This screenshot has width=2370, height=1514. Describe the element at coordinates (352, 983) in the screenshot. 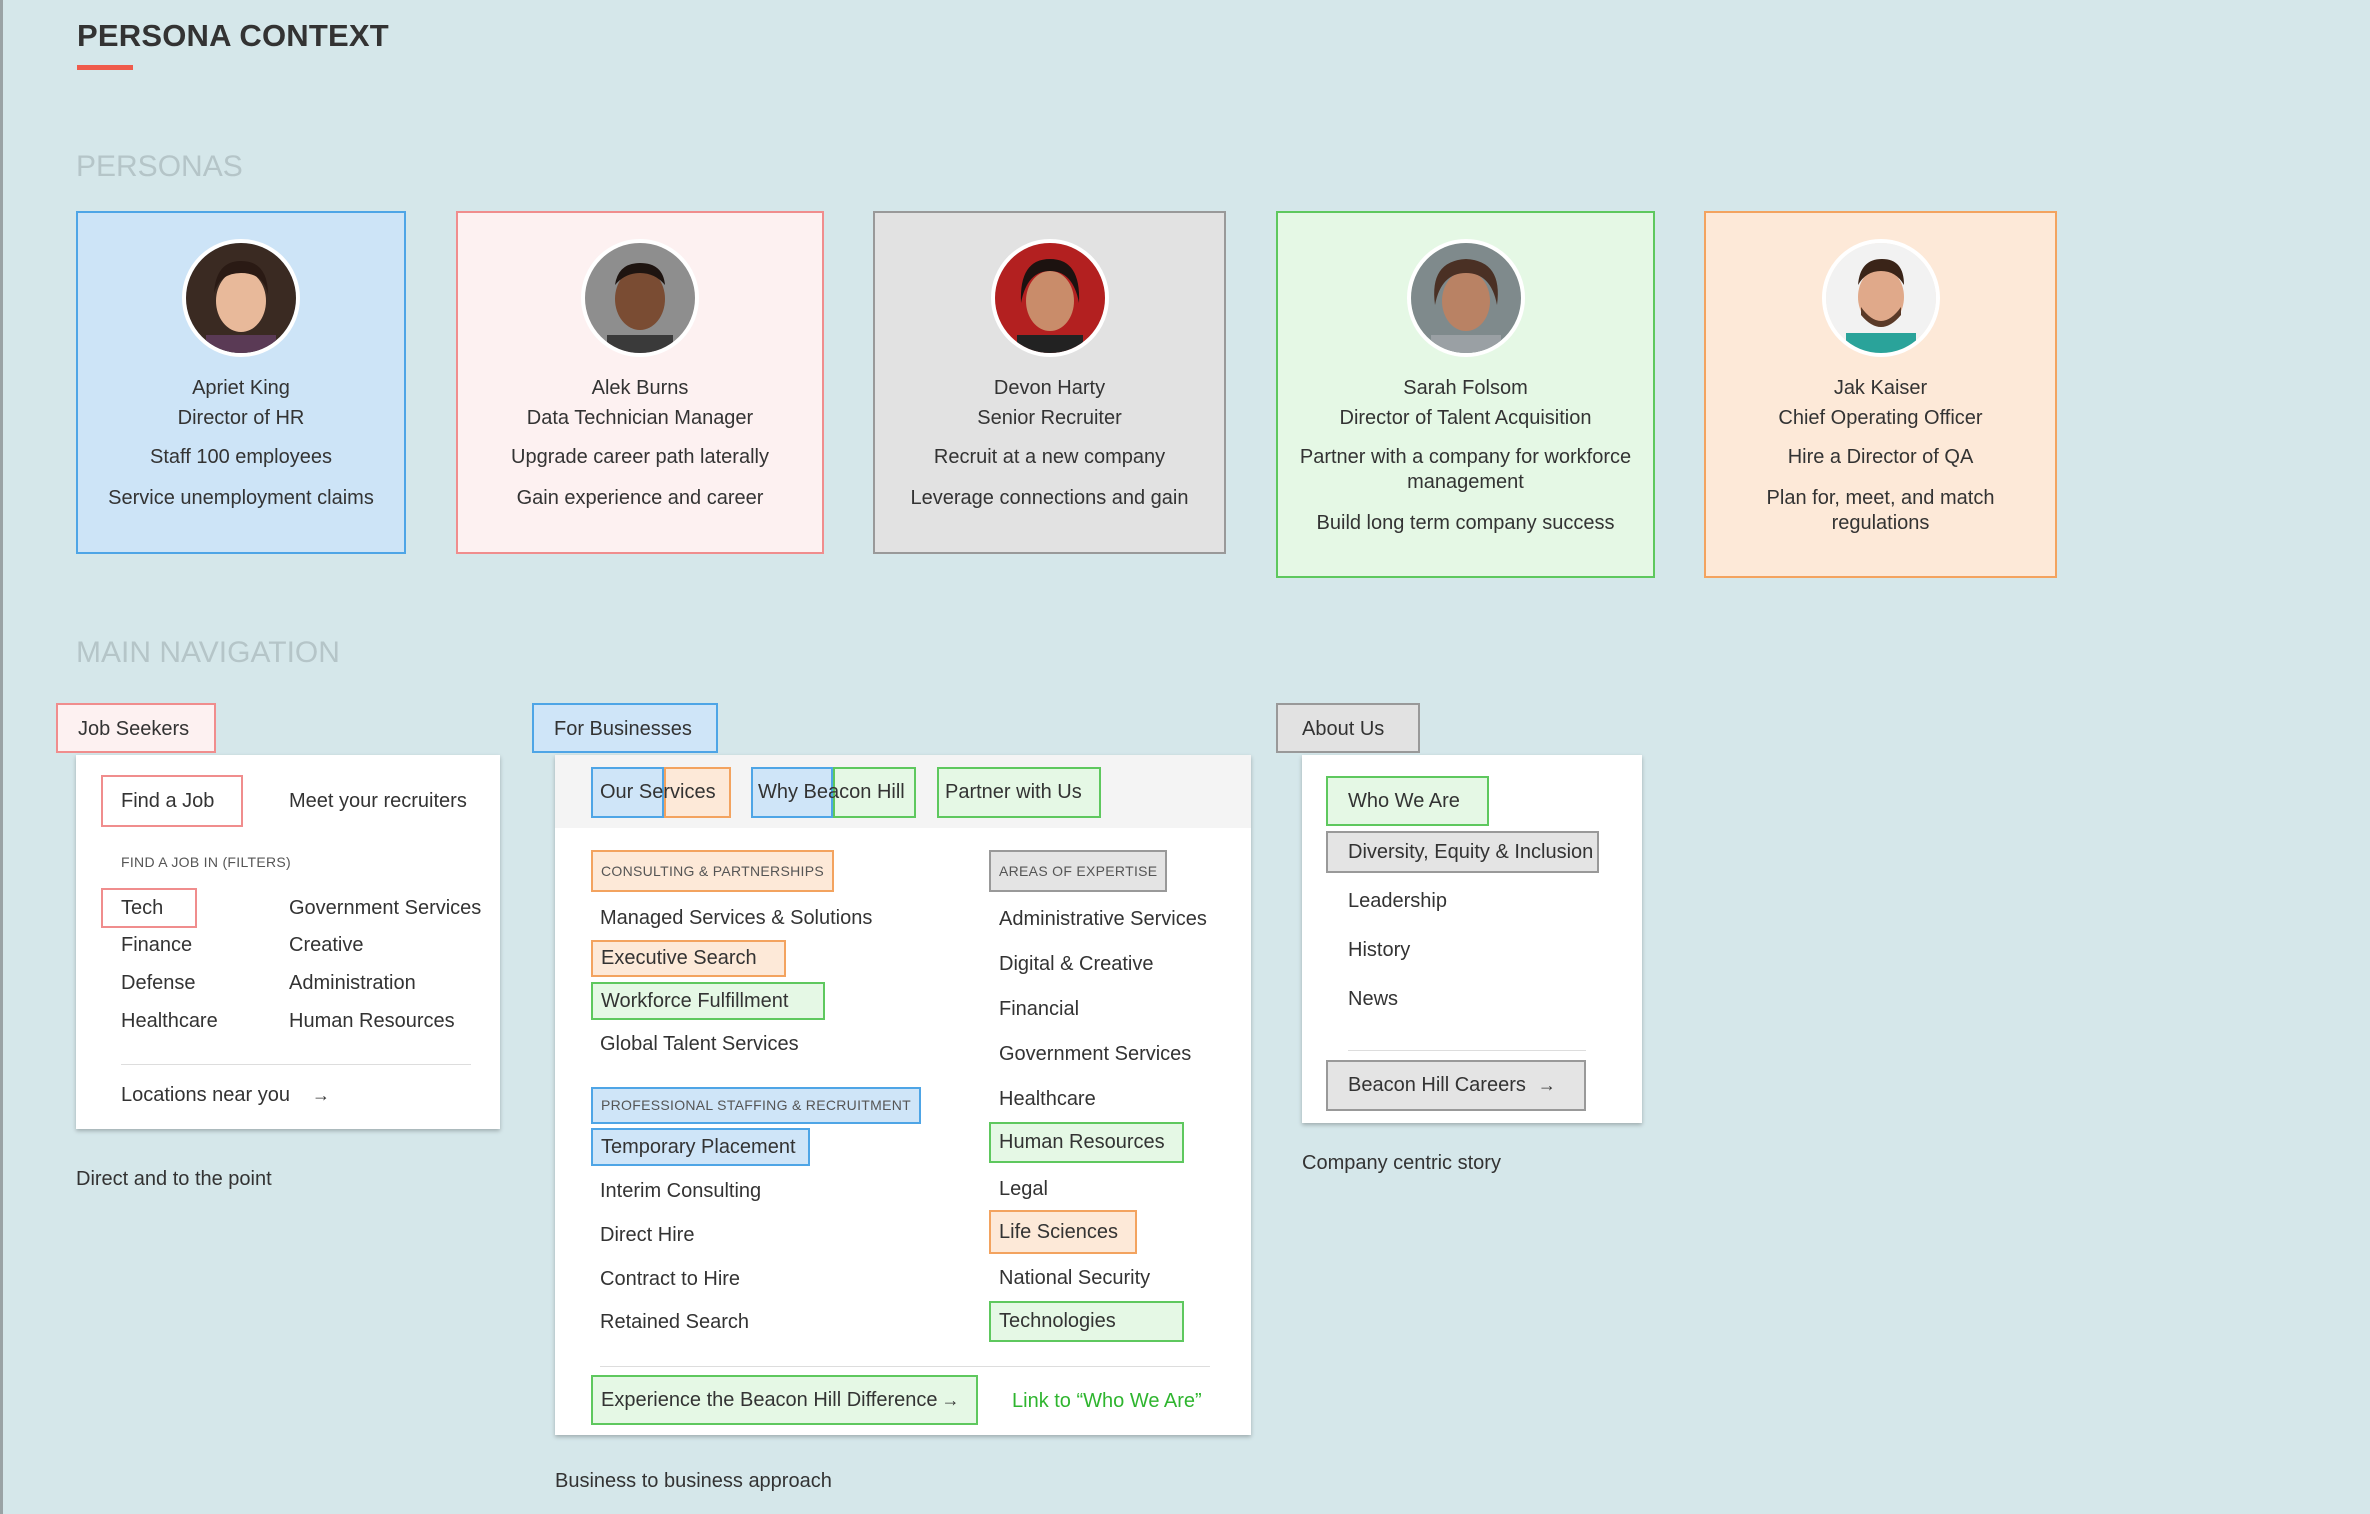

I see `filter-administration: Administration` at that location.